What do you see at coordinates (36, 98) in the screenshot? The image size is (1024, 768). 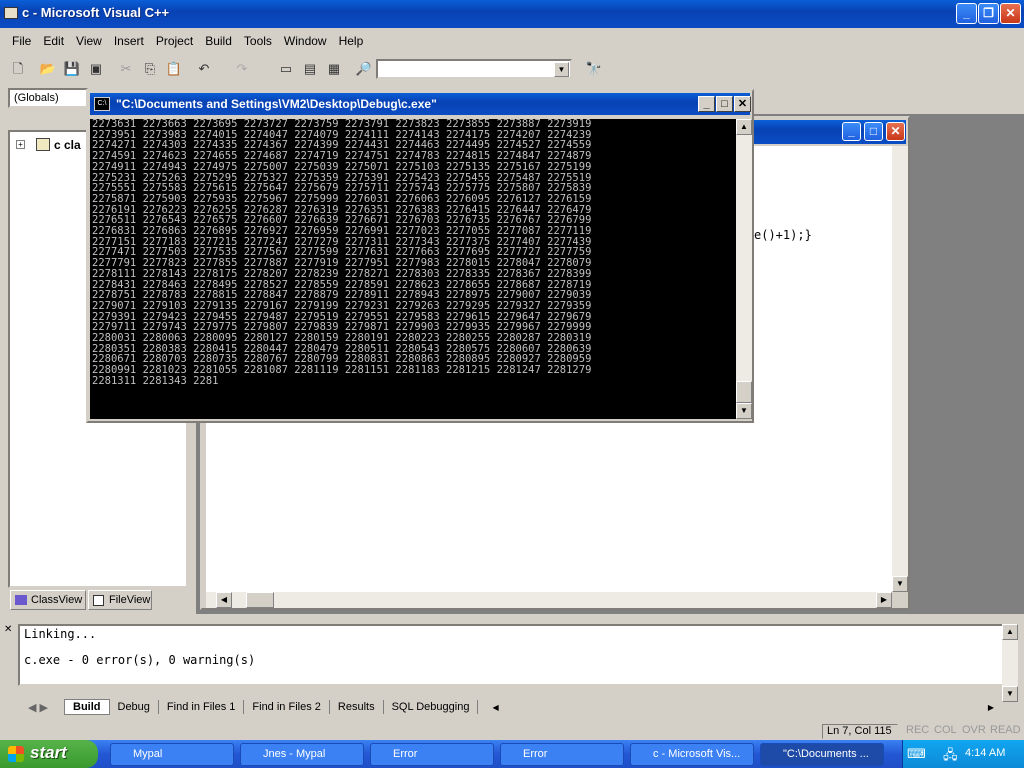 I see `scope-combo-value: (Globals)` at bounding box center [36, 98].